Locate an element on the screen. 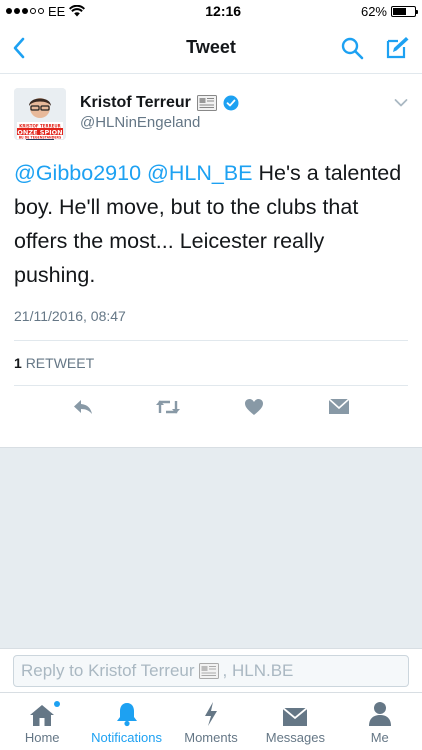 This screenshot has height=750, width=422. reply-button is located at coordinates (83, 407).